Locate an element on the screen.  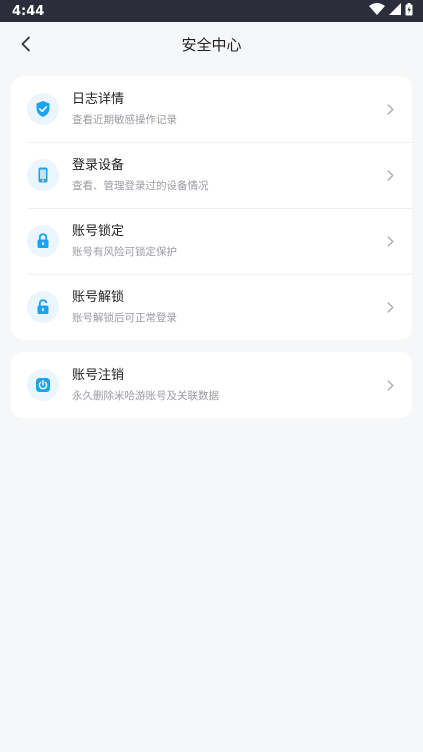
chevron-left-icon is located at coordinates (25, 44).